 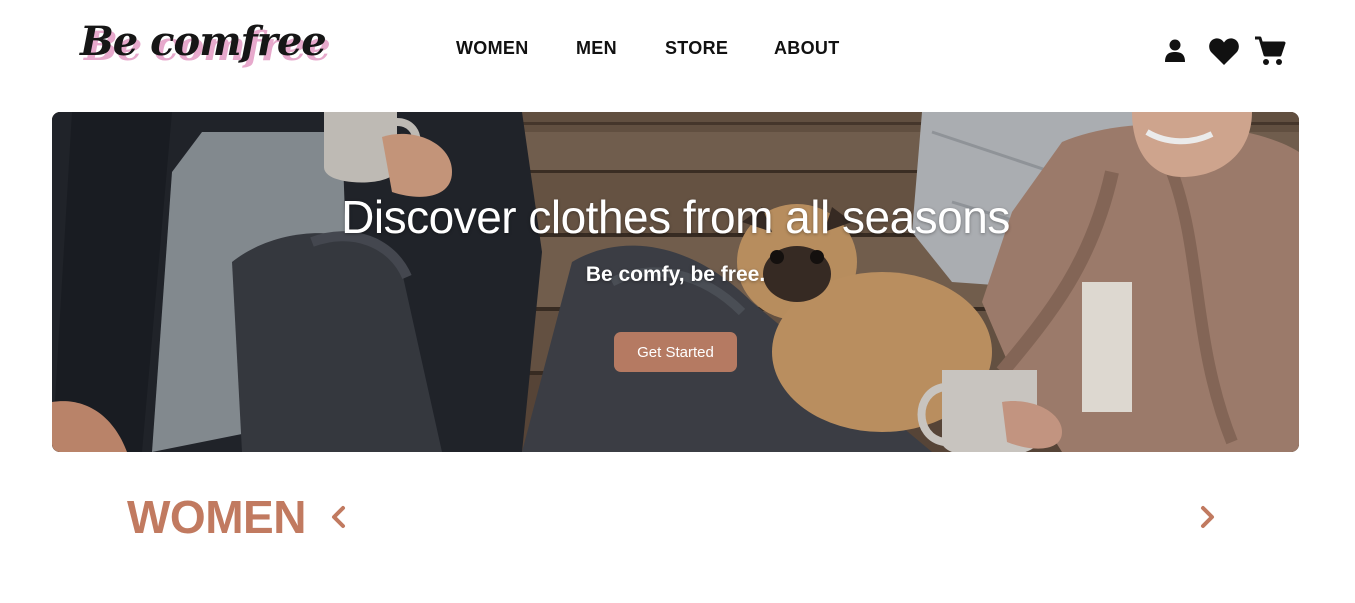 I want to click on get-started-button: Get Started, so click(x=675, y=352).